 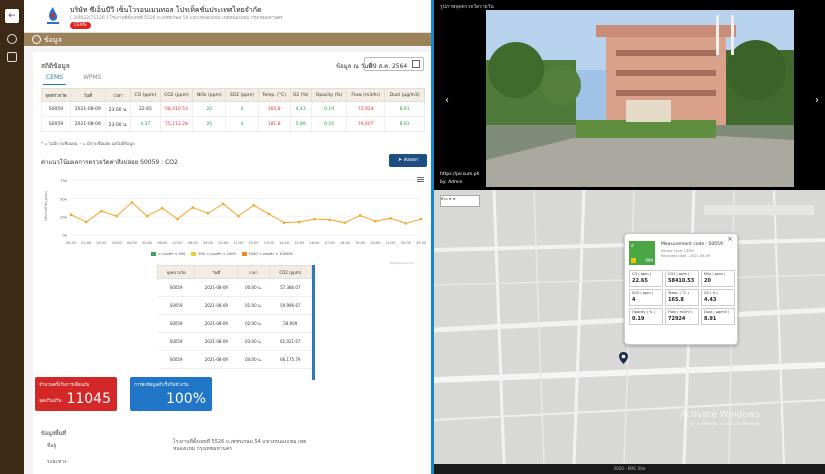 What do you see at coordinates (274, 124) in the screenshot?
I see `table-cell: 181.8` at bounding box center [274, 124].